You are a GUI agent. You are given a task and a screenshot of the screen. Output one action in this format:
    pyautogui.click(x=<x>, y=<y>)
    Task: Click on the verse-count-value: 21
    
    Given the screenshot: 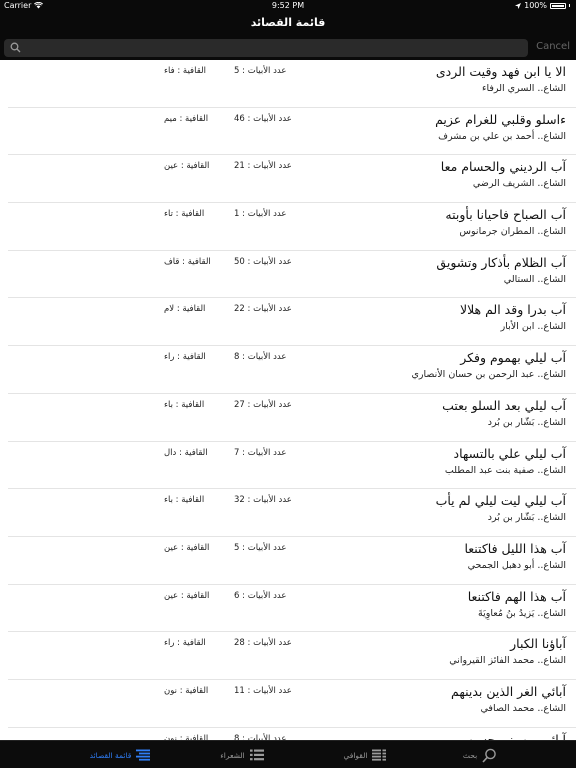 What is the action you would take?
    pyautogui.click(x=239, y=166)
    